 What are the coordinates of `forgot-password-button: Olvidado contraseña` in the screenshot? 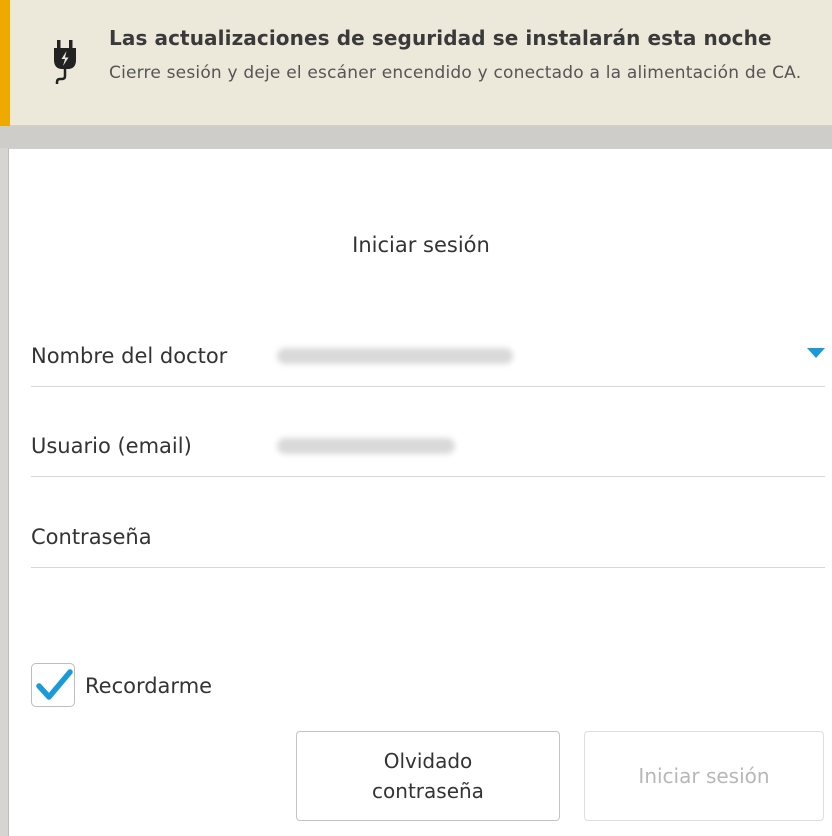 It's located at (428, 776).